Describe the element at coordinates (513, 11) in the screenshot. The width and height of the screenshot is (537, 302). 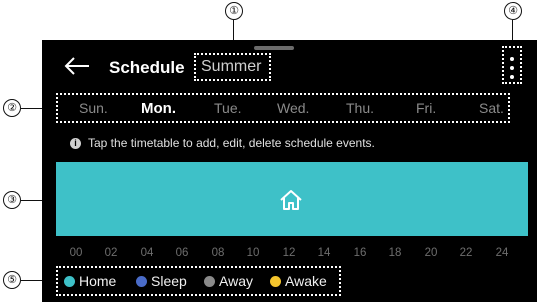
I see `callout-4: ④` at that location.